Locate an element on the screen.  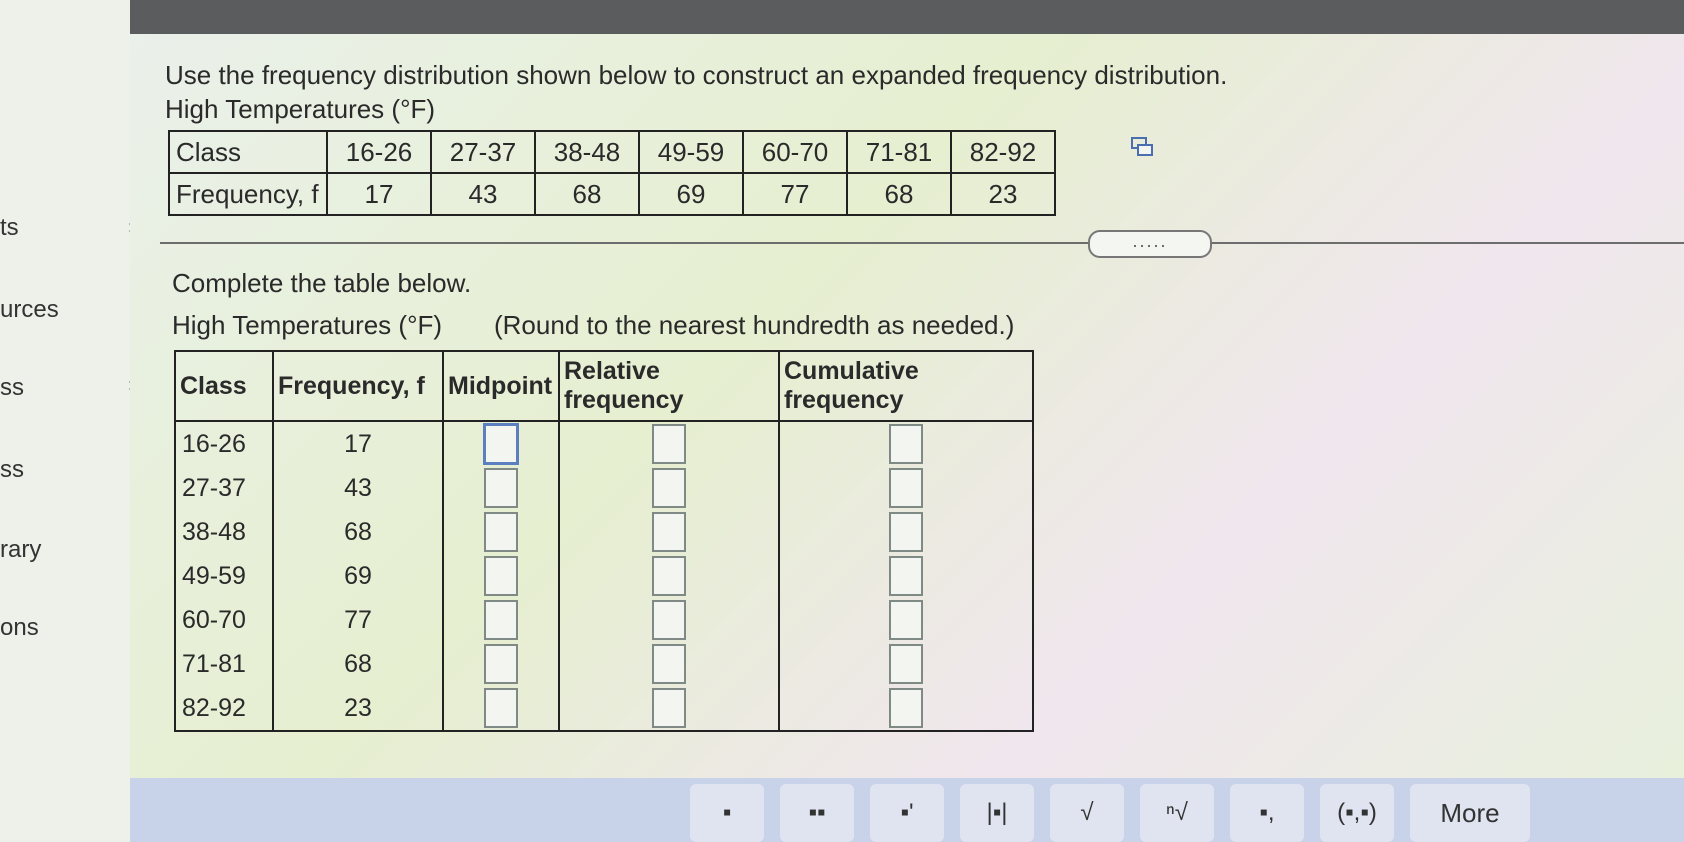
class-cell: 38-48 is located at coordinates (224, 532).